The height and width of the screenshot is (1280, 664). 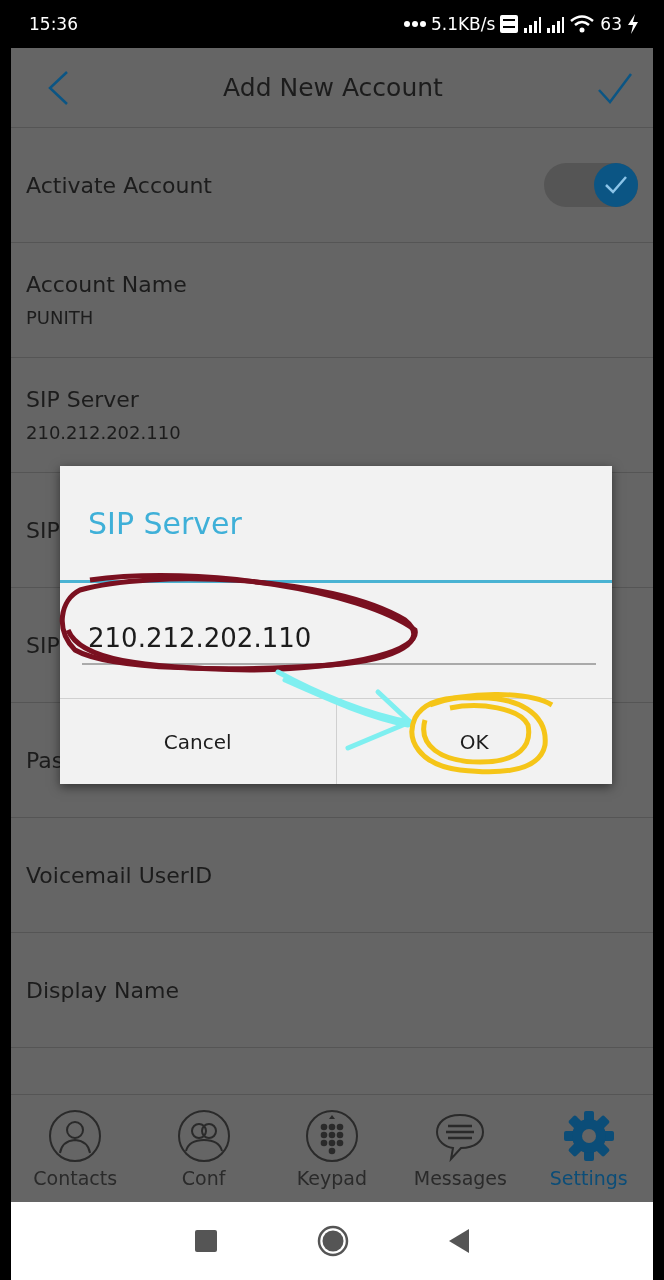 I want to click on tab-button: Settings, so click(x=588, y=1148).